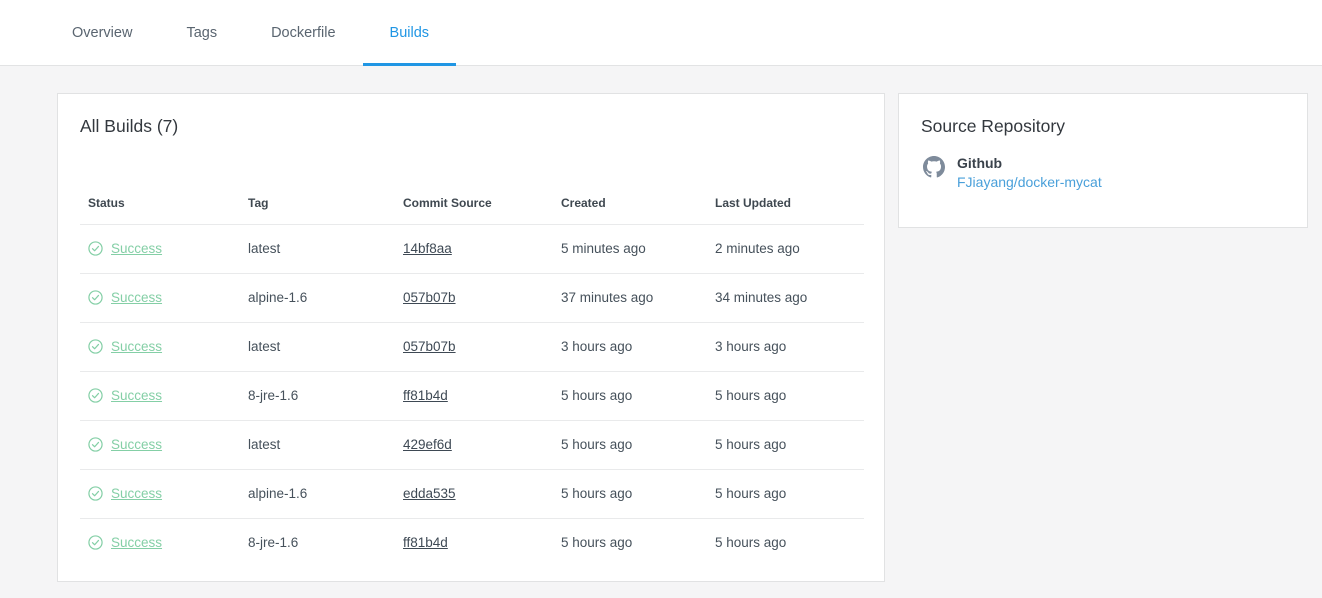 Image resolution: width=1322 pixels, height=598 pixels. I want to click on build-created: 3 hours ago, so click(630, 347).